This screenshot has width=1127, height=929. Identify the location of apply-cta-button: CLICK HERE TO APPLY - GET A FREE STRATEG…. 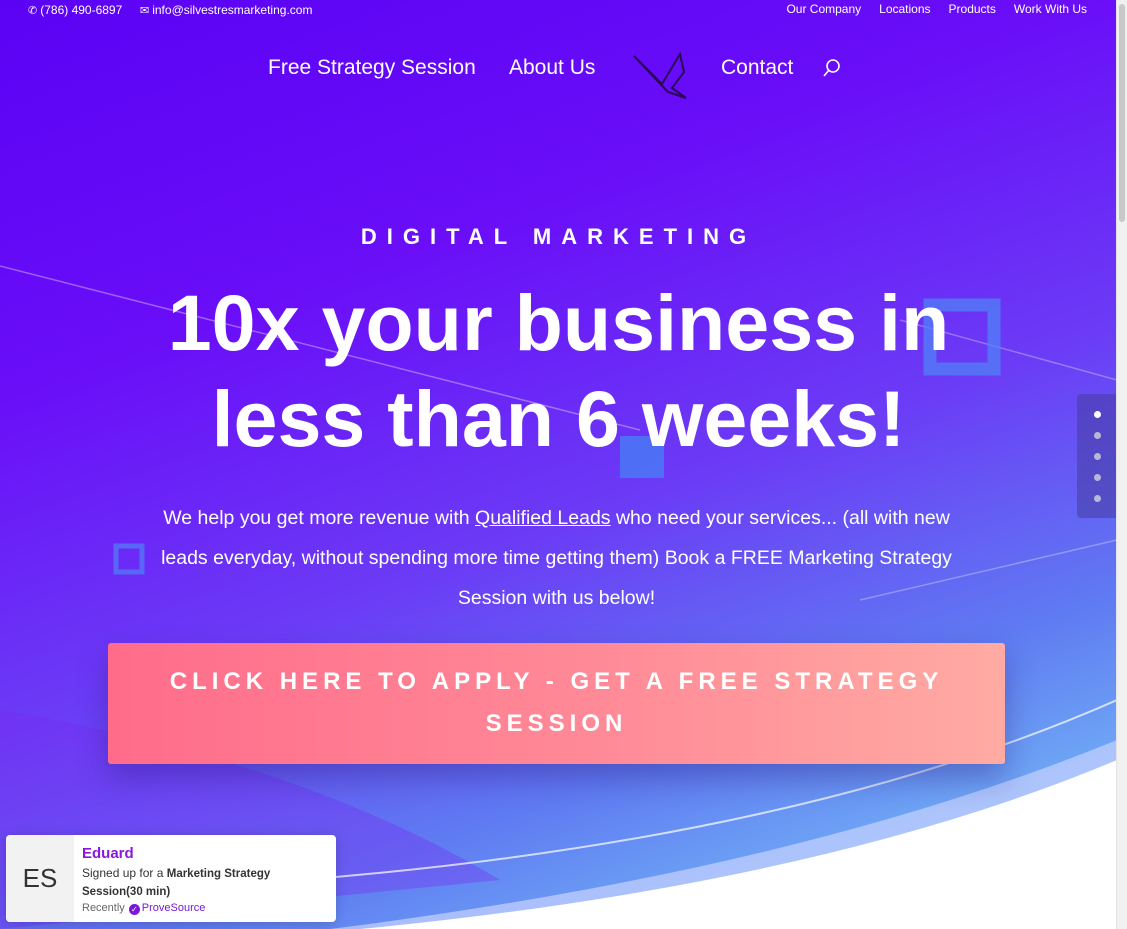
(556, 703).